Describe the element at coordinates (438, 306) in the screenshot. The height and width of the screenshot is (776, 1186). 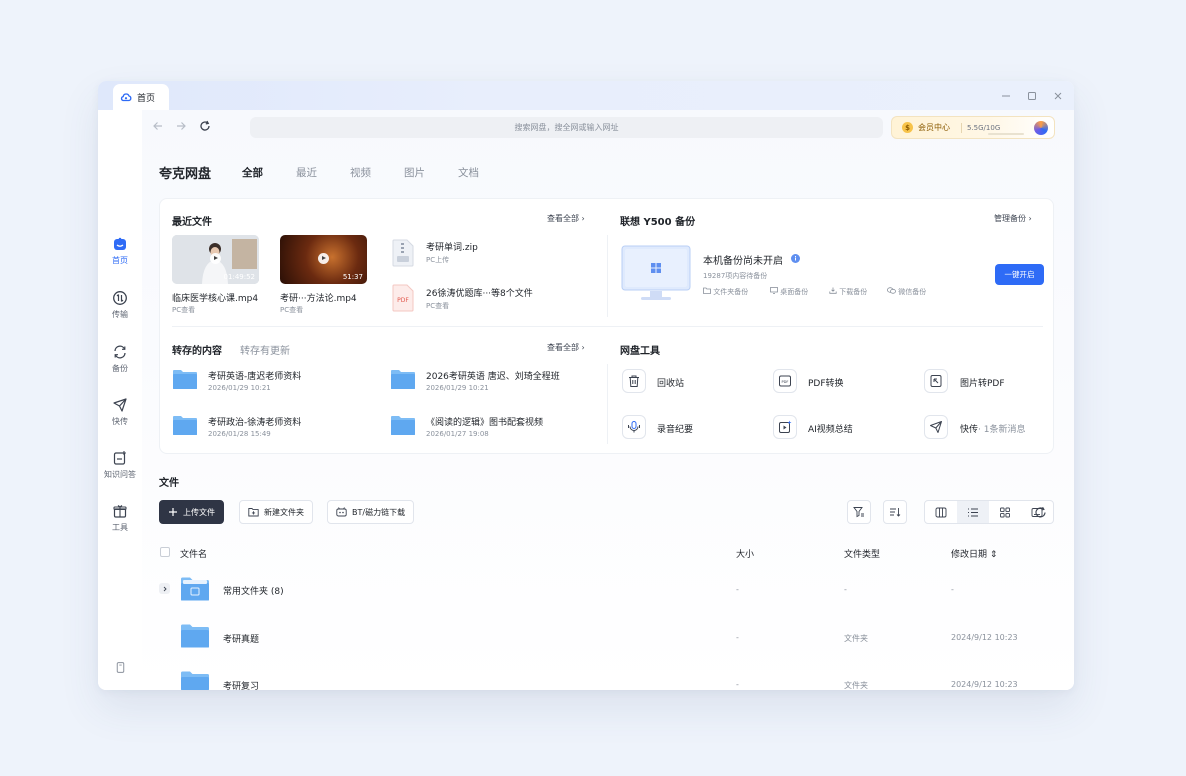
I see `recent-file-meta: PC查看` at that location.